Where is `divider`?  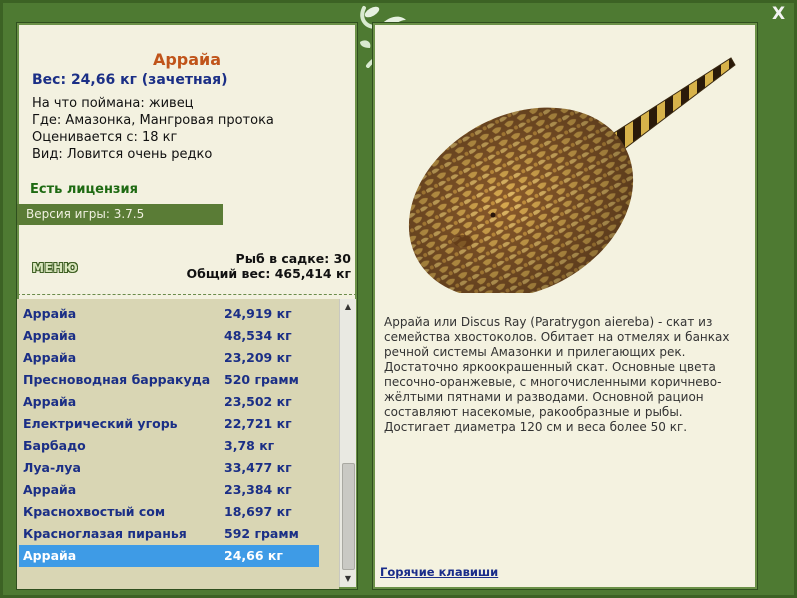 divider is located at coordinates (187, 294).